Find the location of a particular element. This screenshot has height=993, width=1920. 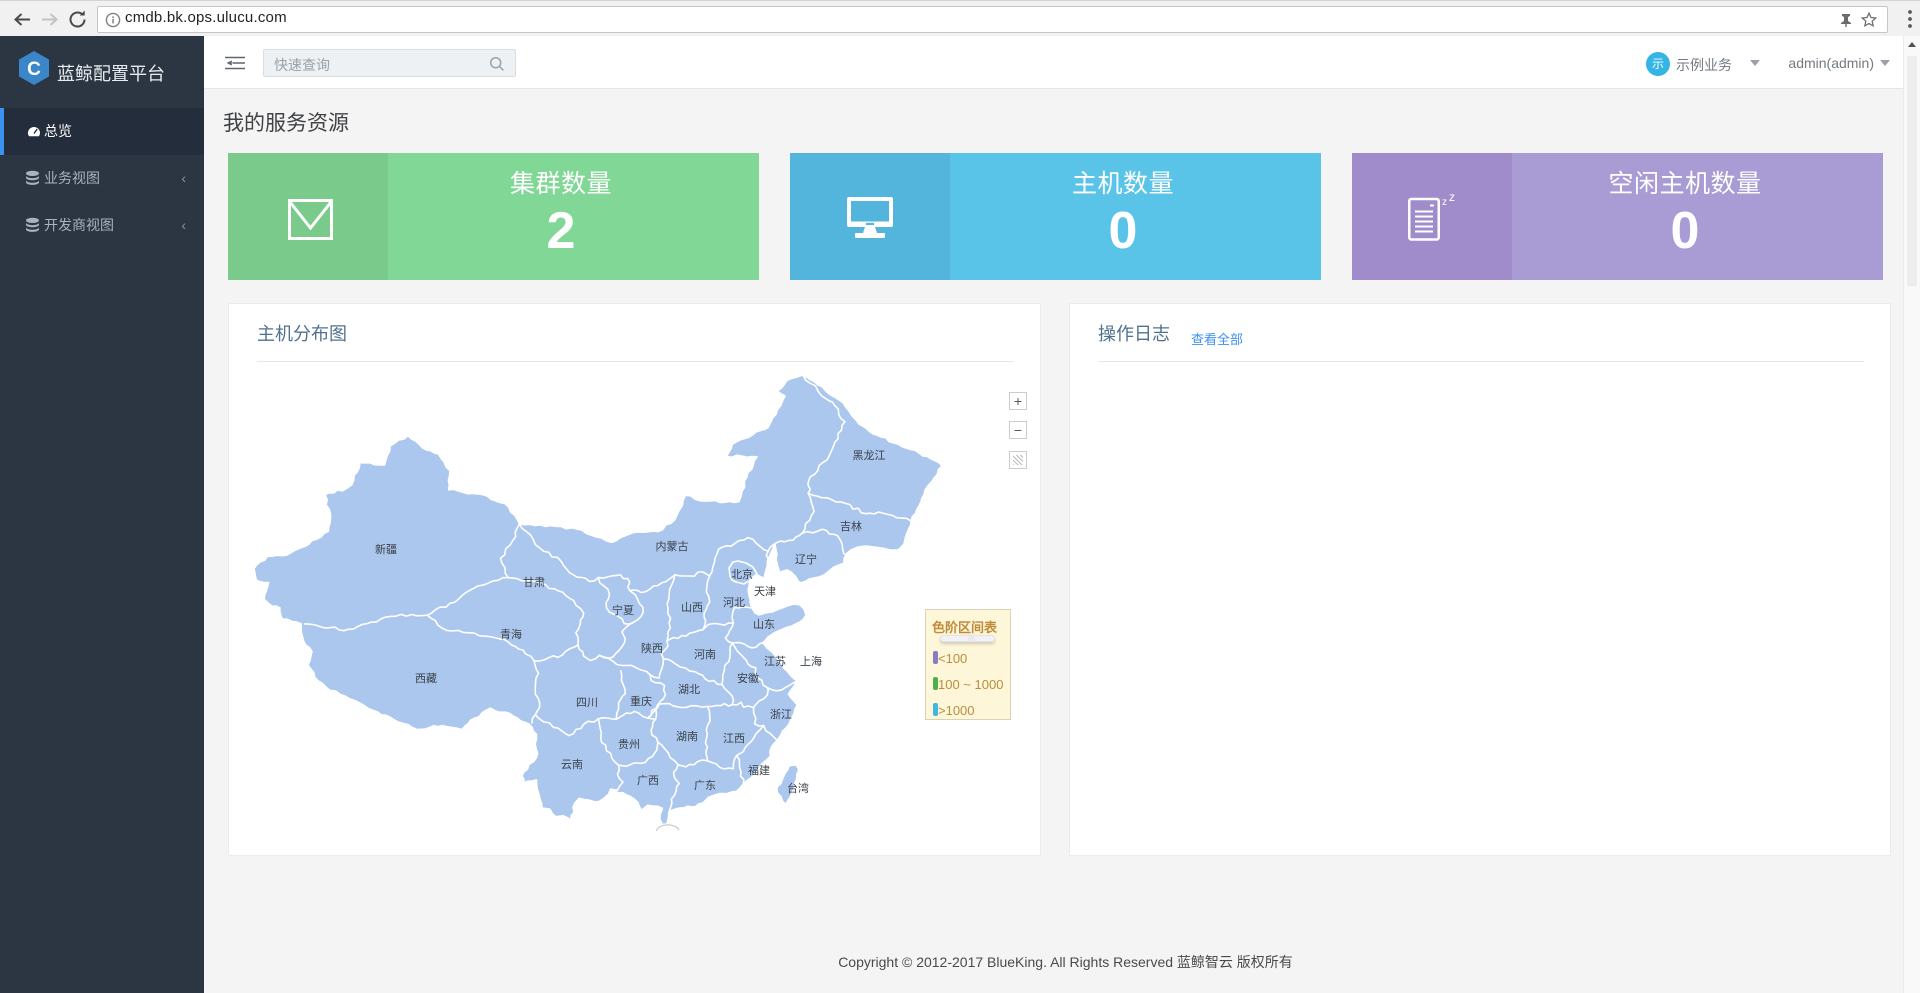

svg-text: 青海 is located at coordinates (511, 634).